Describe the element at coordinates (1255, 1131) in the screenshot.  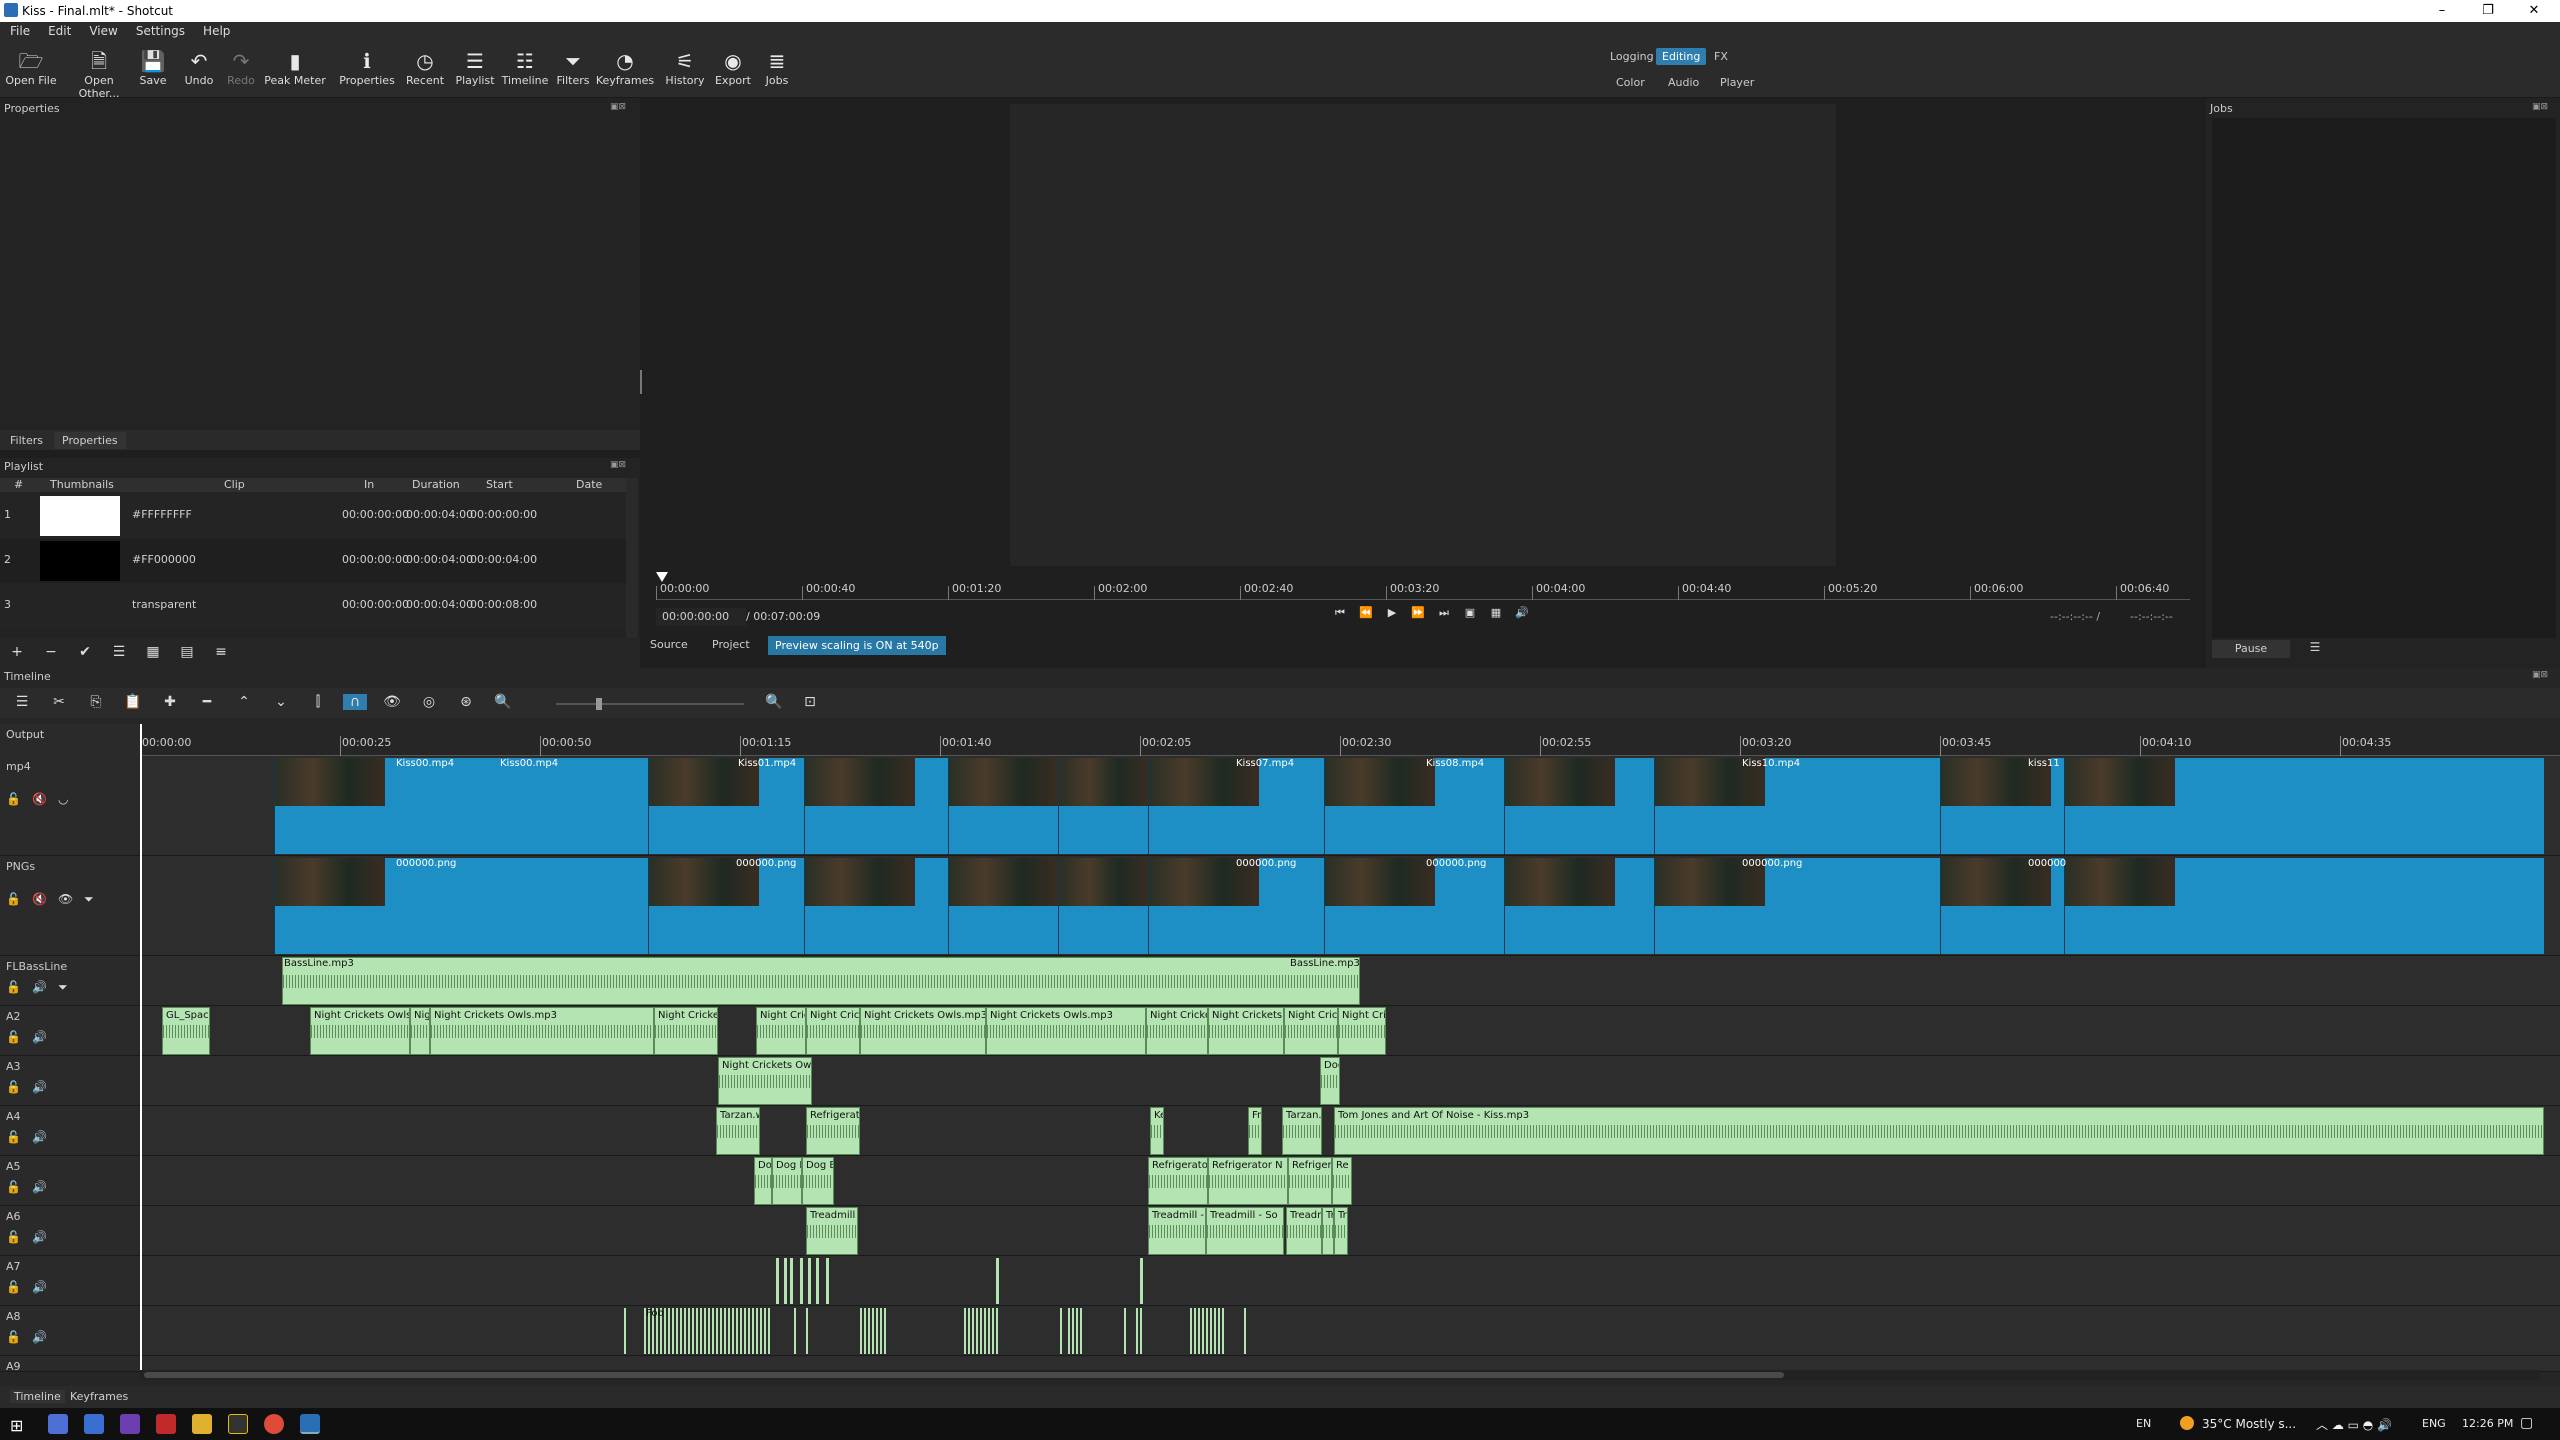
I see `audio-clip: Fr` at that location.